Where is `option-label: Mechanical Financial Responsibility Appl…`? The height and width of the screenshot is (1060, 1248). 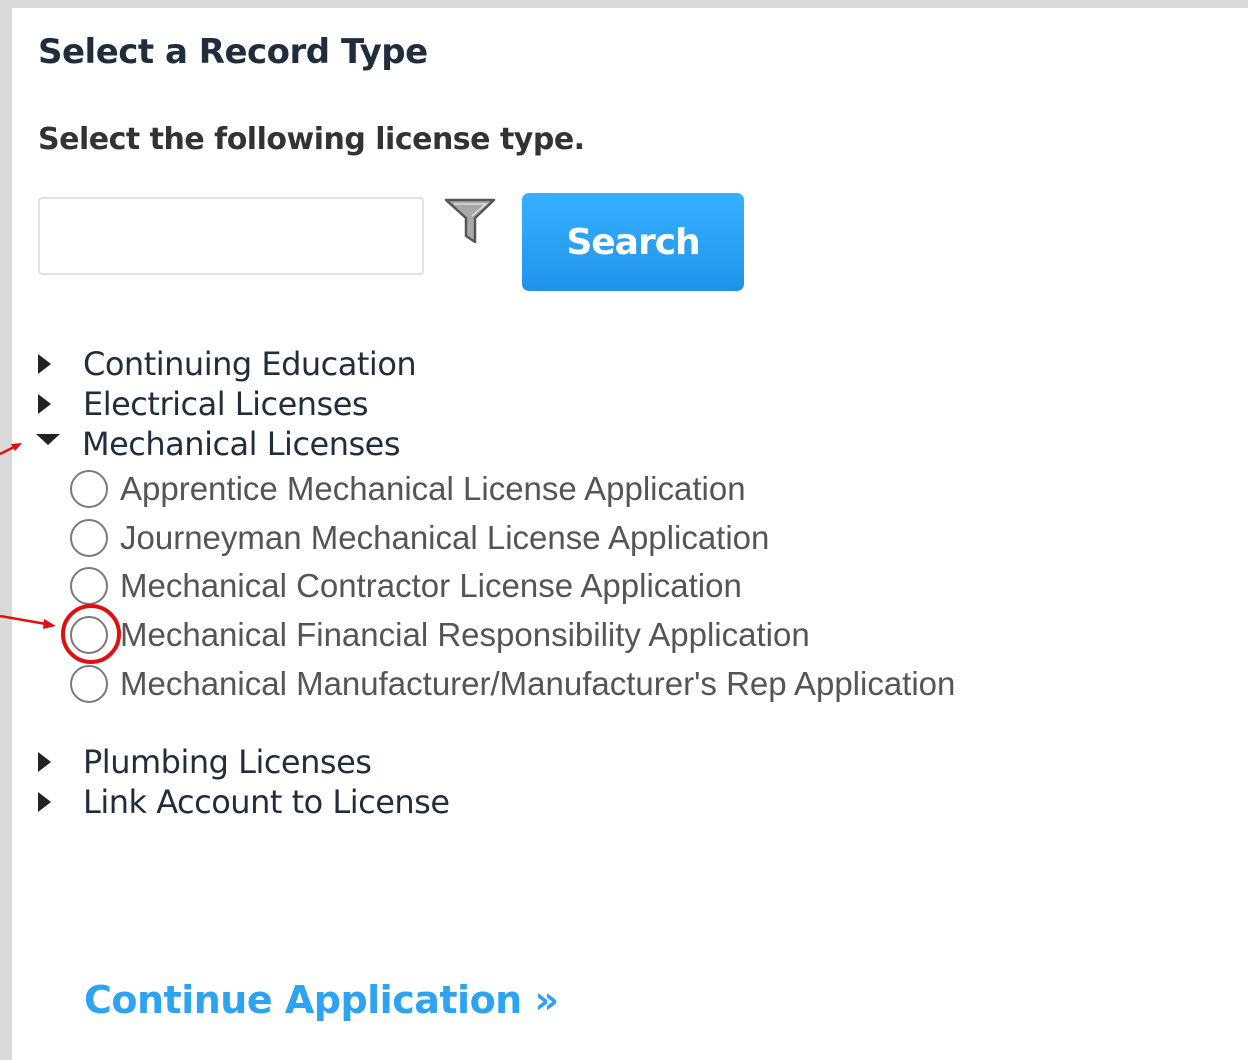 option-label: Mechanical Financial Responsibility Appl… is located at coordinates (465, 634).